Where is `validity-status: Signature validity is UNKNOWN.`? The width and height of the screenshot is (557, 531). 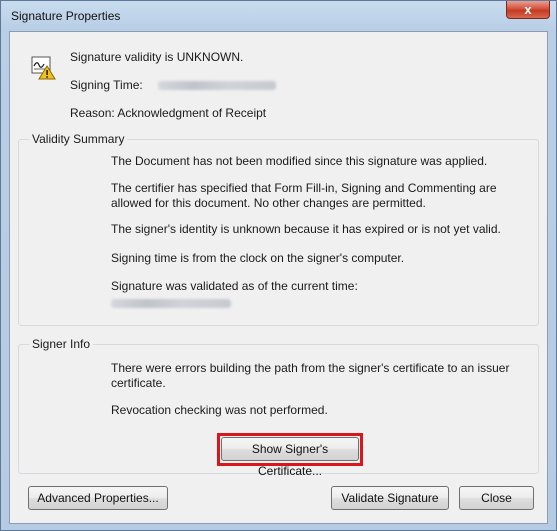 validity-status: Signature validity is UNKNOWN. is located at coordinates (157, 57).